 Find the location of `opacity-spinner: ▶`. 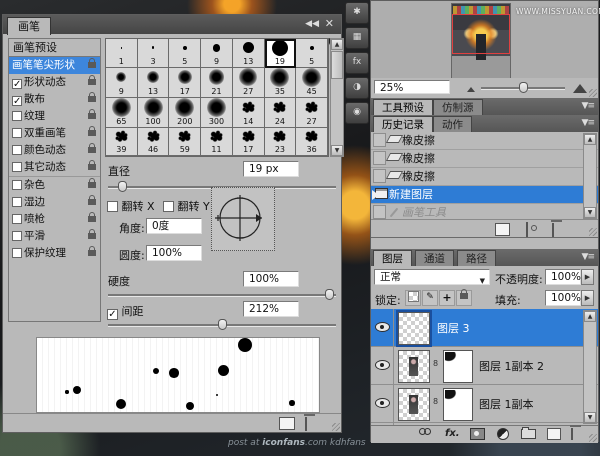

opacity-spinner: ▶ is located at coordinates (587, 277).